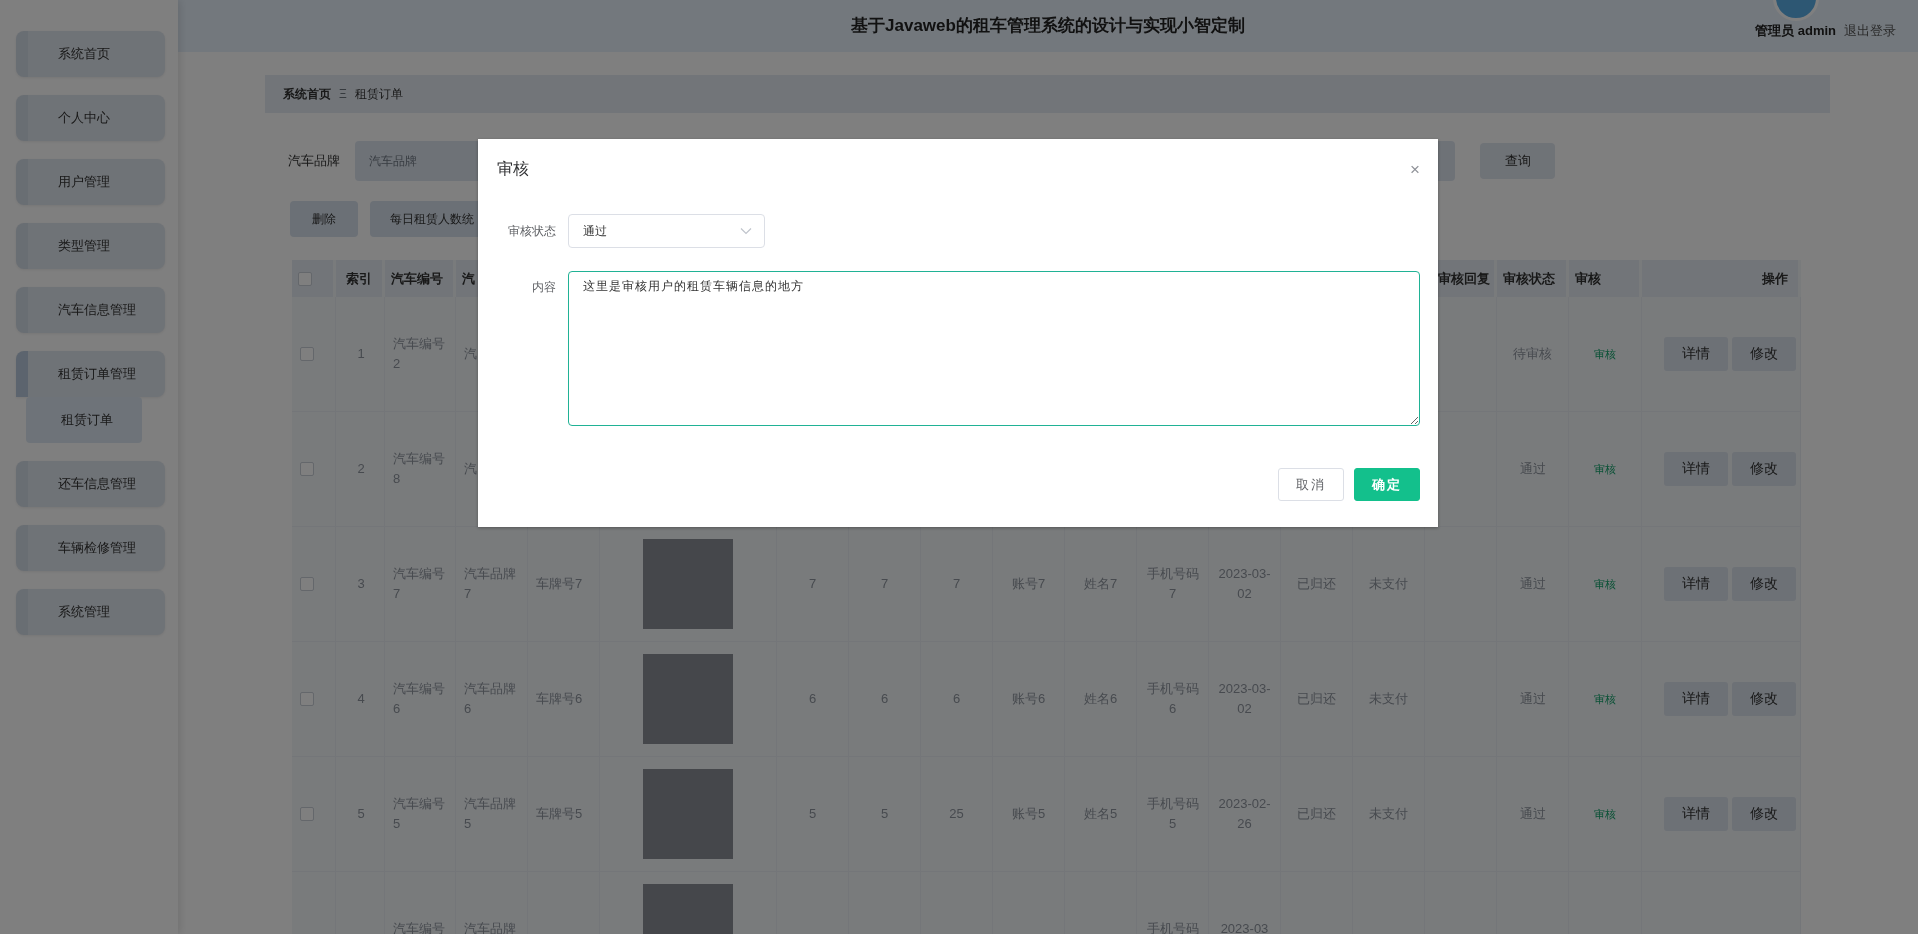 Image resolution: width=1918 pixels, height=934 pixels. I want to click on column-header: 审核状态, so click(1533, 278).